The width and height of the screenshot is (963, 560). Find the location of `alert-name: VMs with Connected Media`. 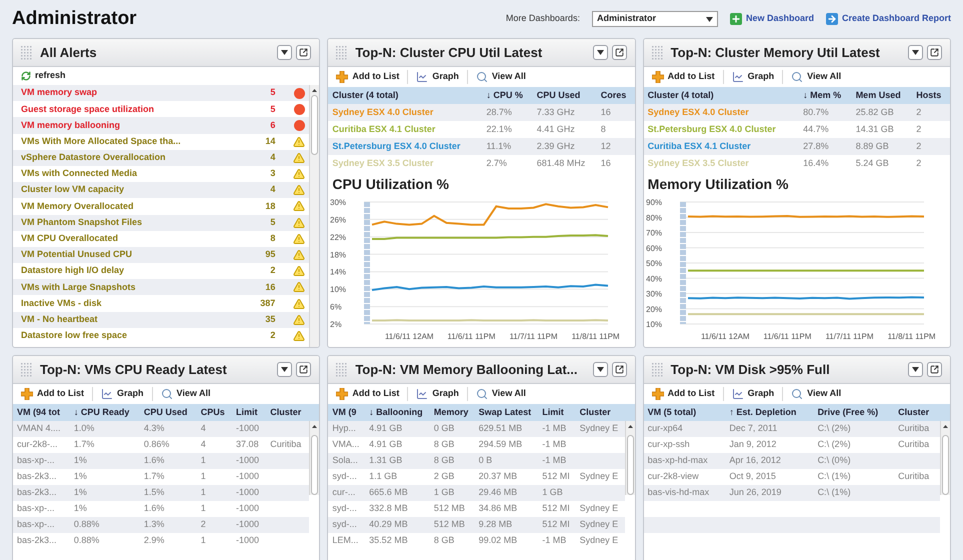

alert-name: VMs with Connected Media is located at coordinates (128, 174).